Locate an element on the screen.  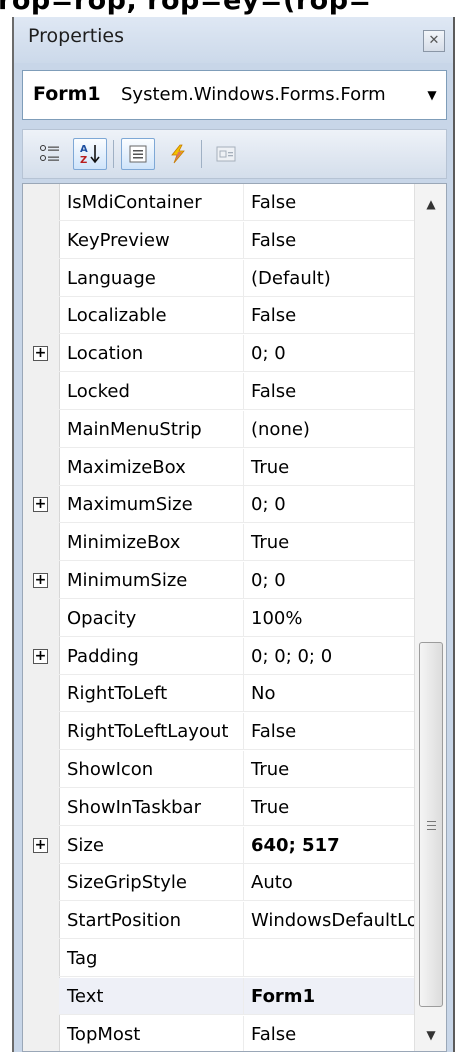
svg-text: A is located at coordinates (84, 149).